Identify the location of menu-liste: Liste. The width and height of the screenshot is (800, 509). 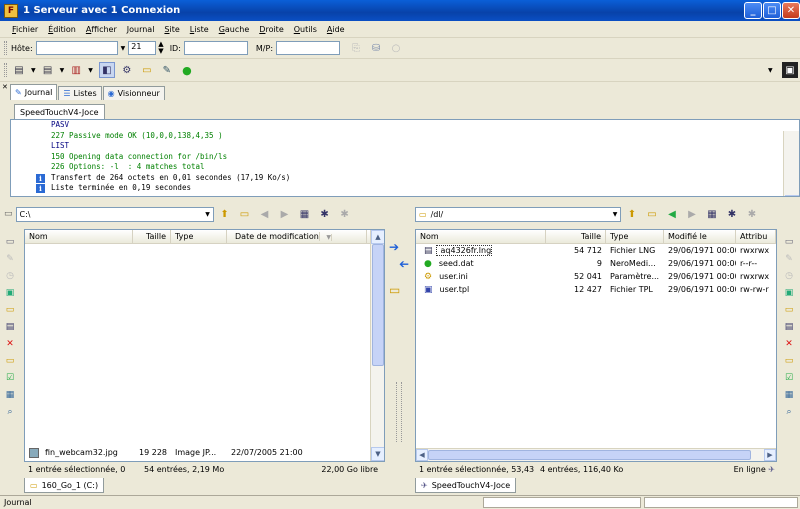
(199, 29).